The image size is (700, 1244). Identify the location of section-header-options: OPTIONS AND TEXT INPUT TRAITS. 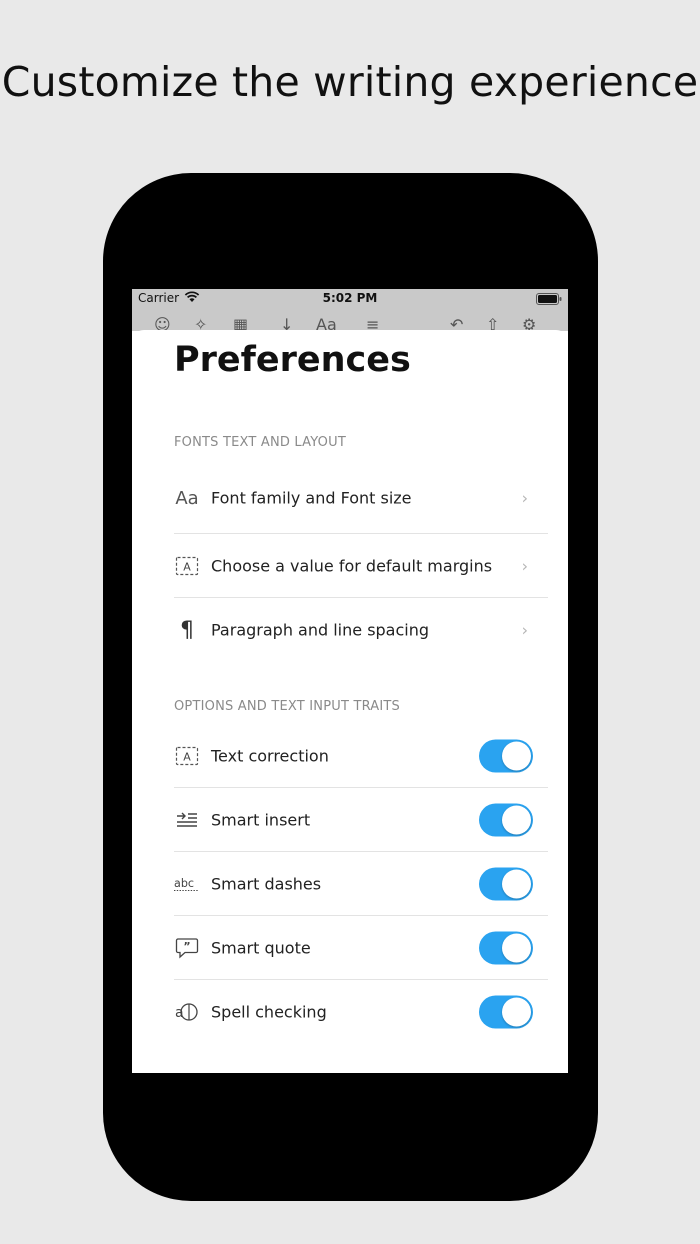
(287, 706).